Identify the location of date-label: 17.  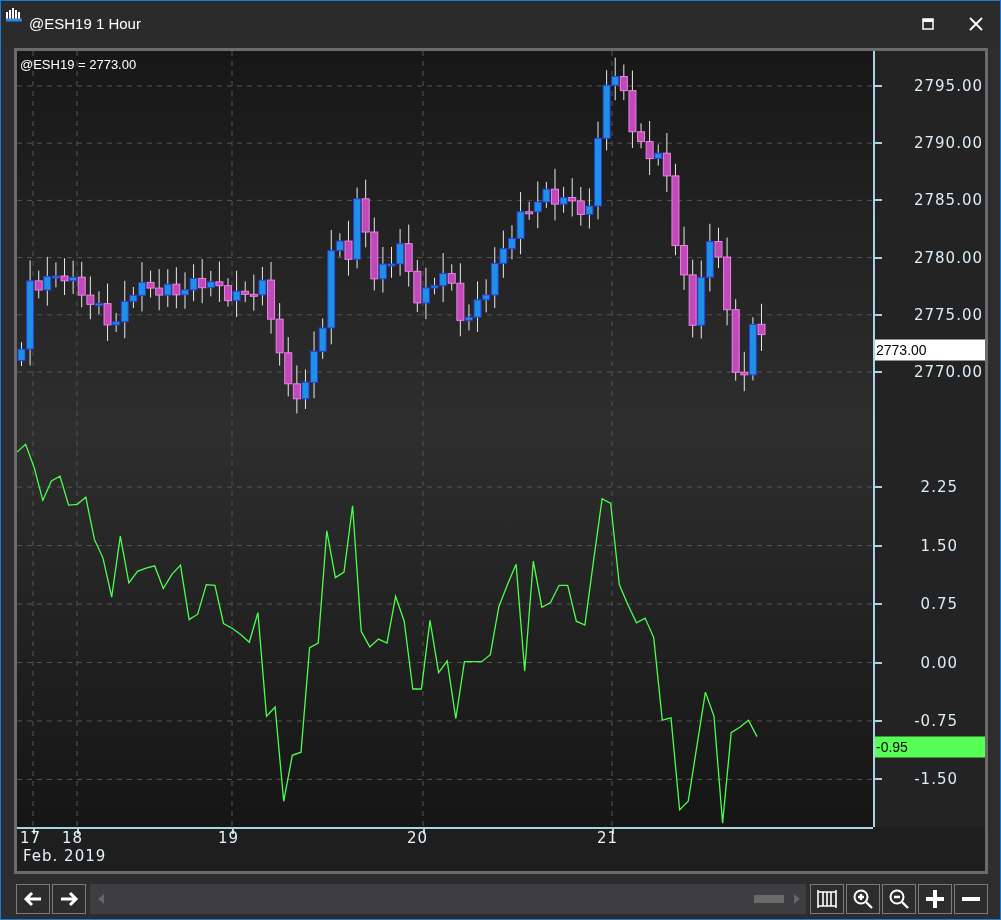
(31, 838).